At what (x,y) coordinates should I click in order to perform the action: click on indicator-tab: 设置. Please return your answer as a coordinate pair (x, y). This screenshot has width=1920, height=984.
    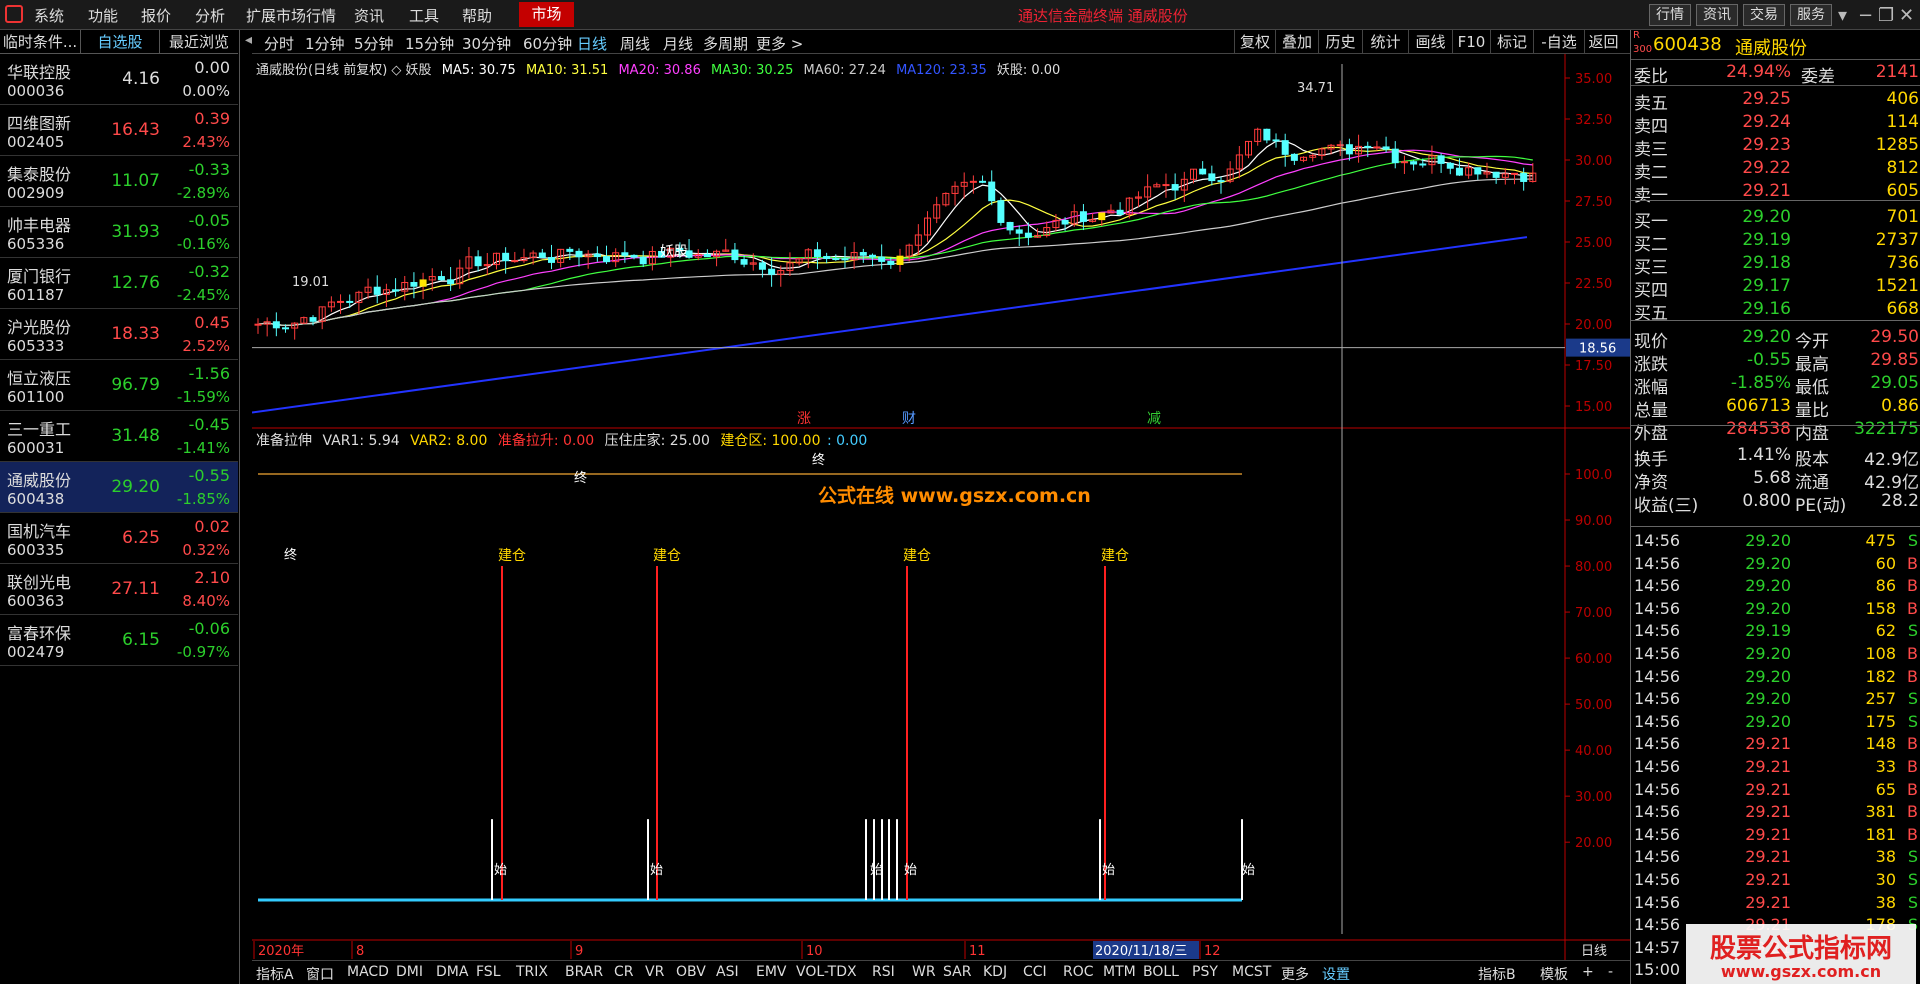
    Looking at the image, I should click on (1336, 974).